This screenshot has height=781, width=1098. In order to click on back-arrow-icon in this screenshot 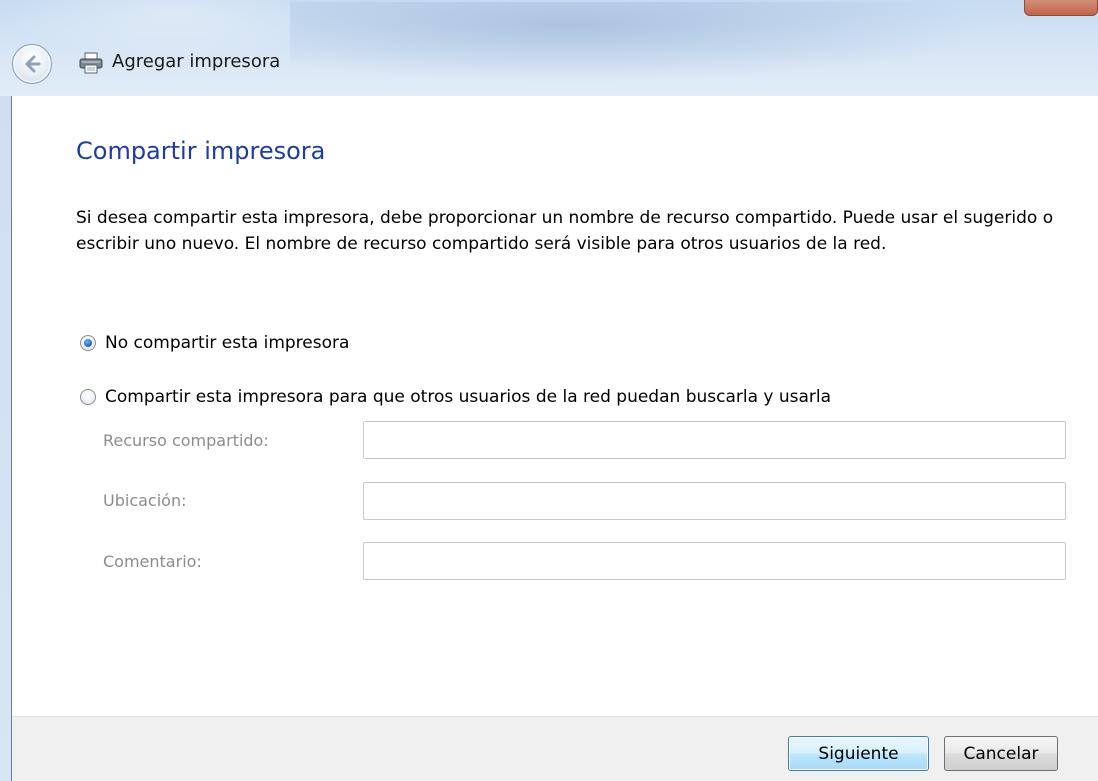, I will do `click(33, 64)`.